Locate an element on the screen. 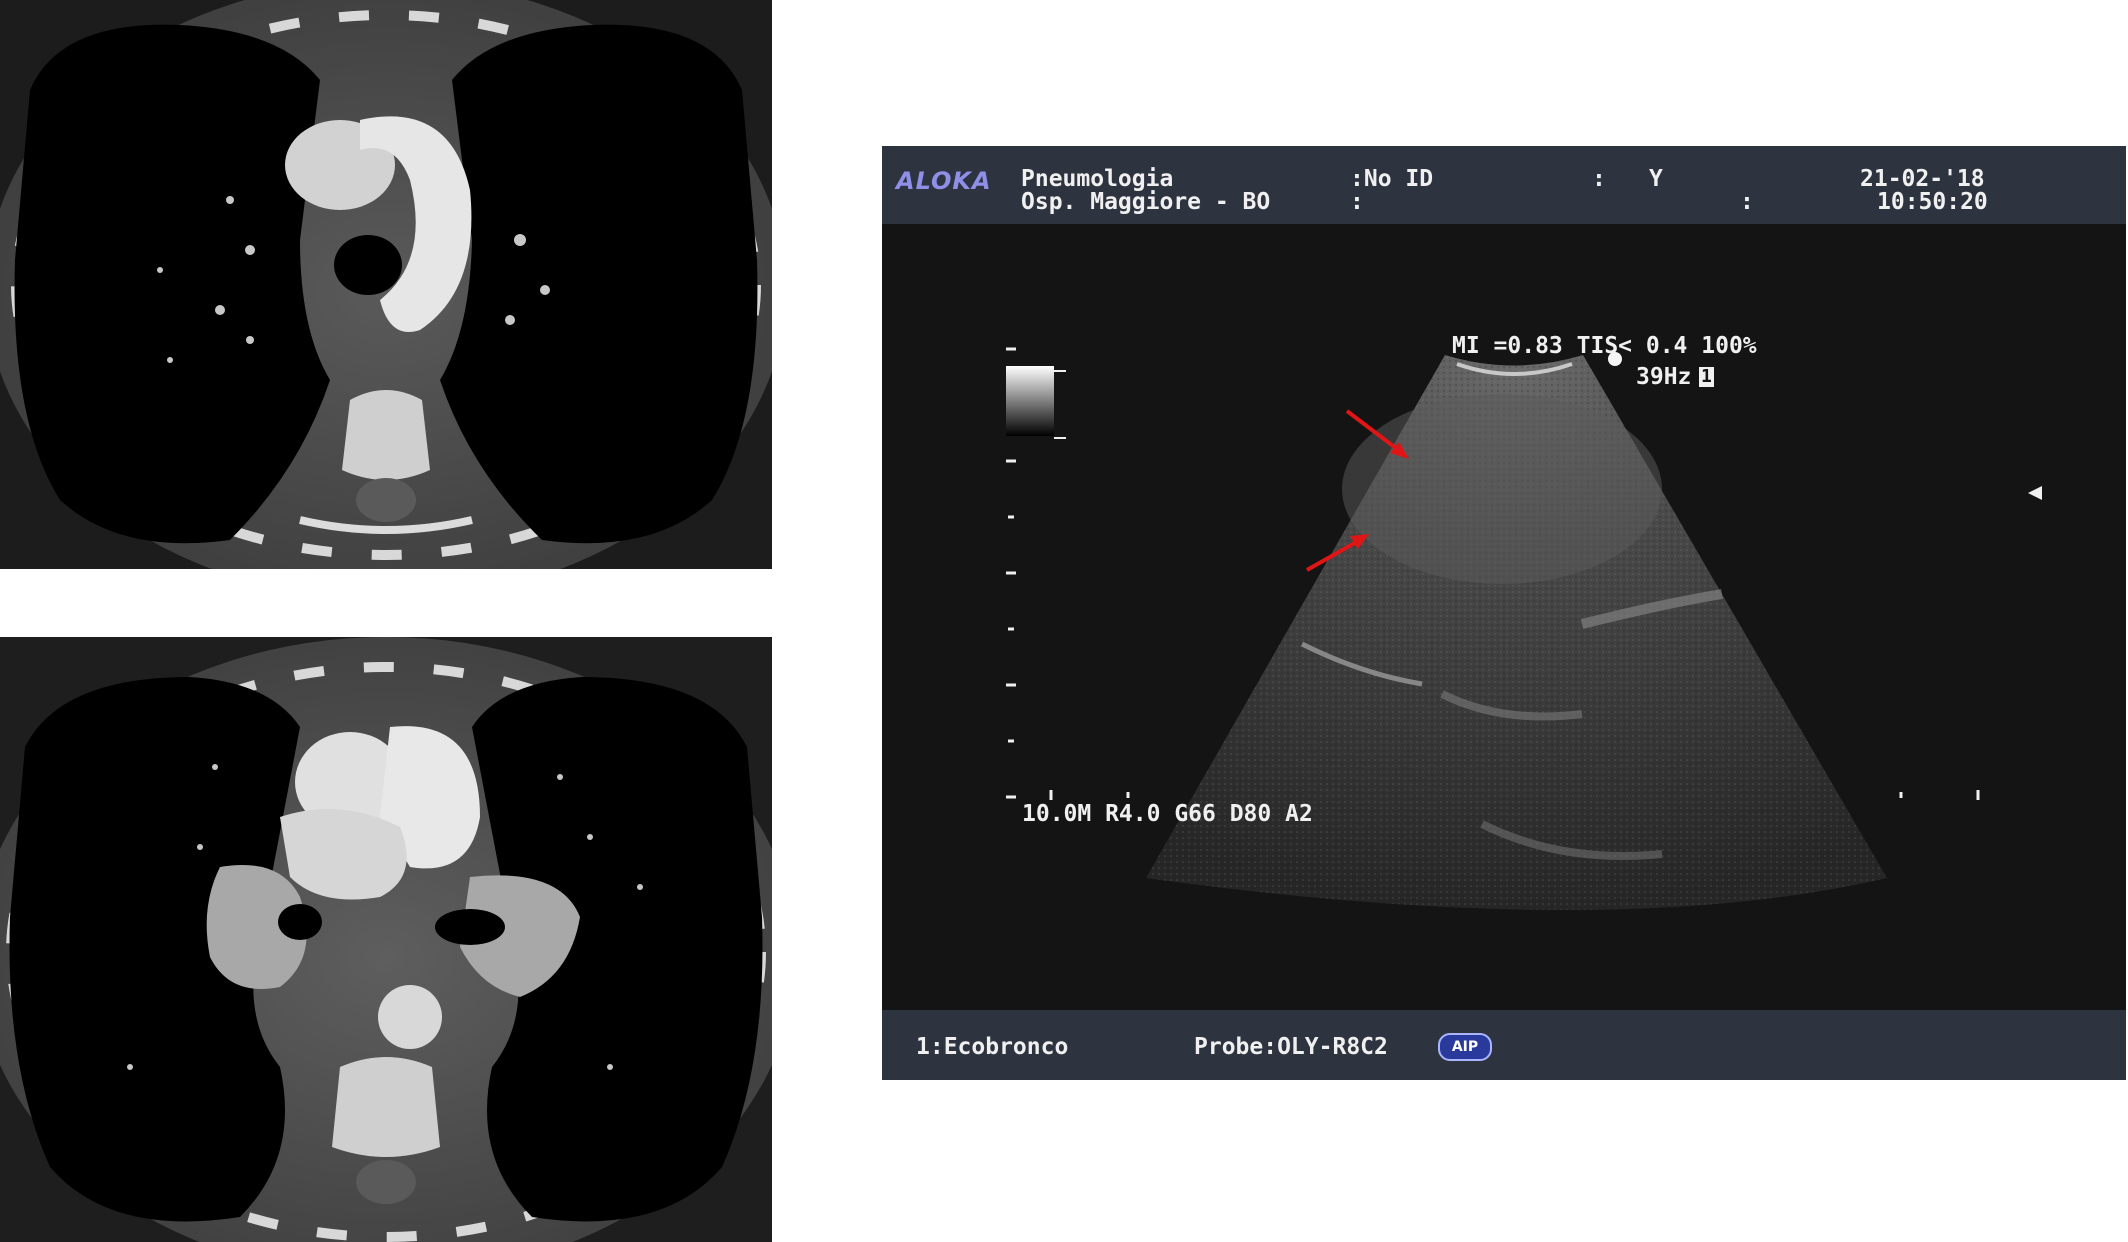 Image resolution: width=2128 pixels, height=1242 pixels. date-readout: 21-02-'18 is located at coordinates (1922, 179).